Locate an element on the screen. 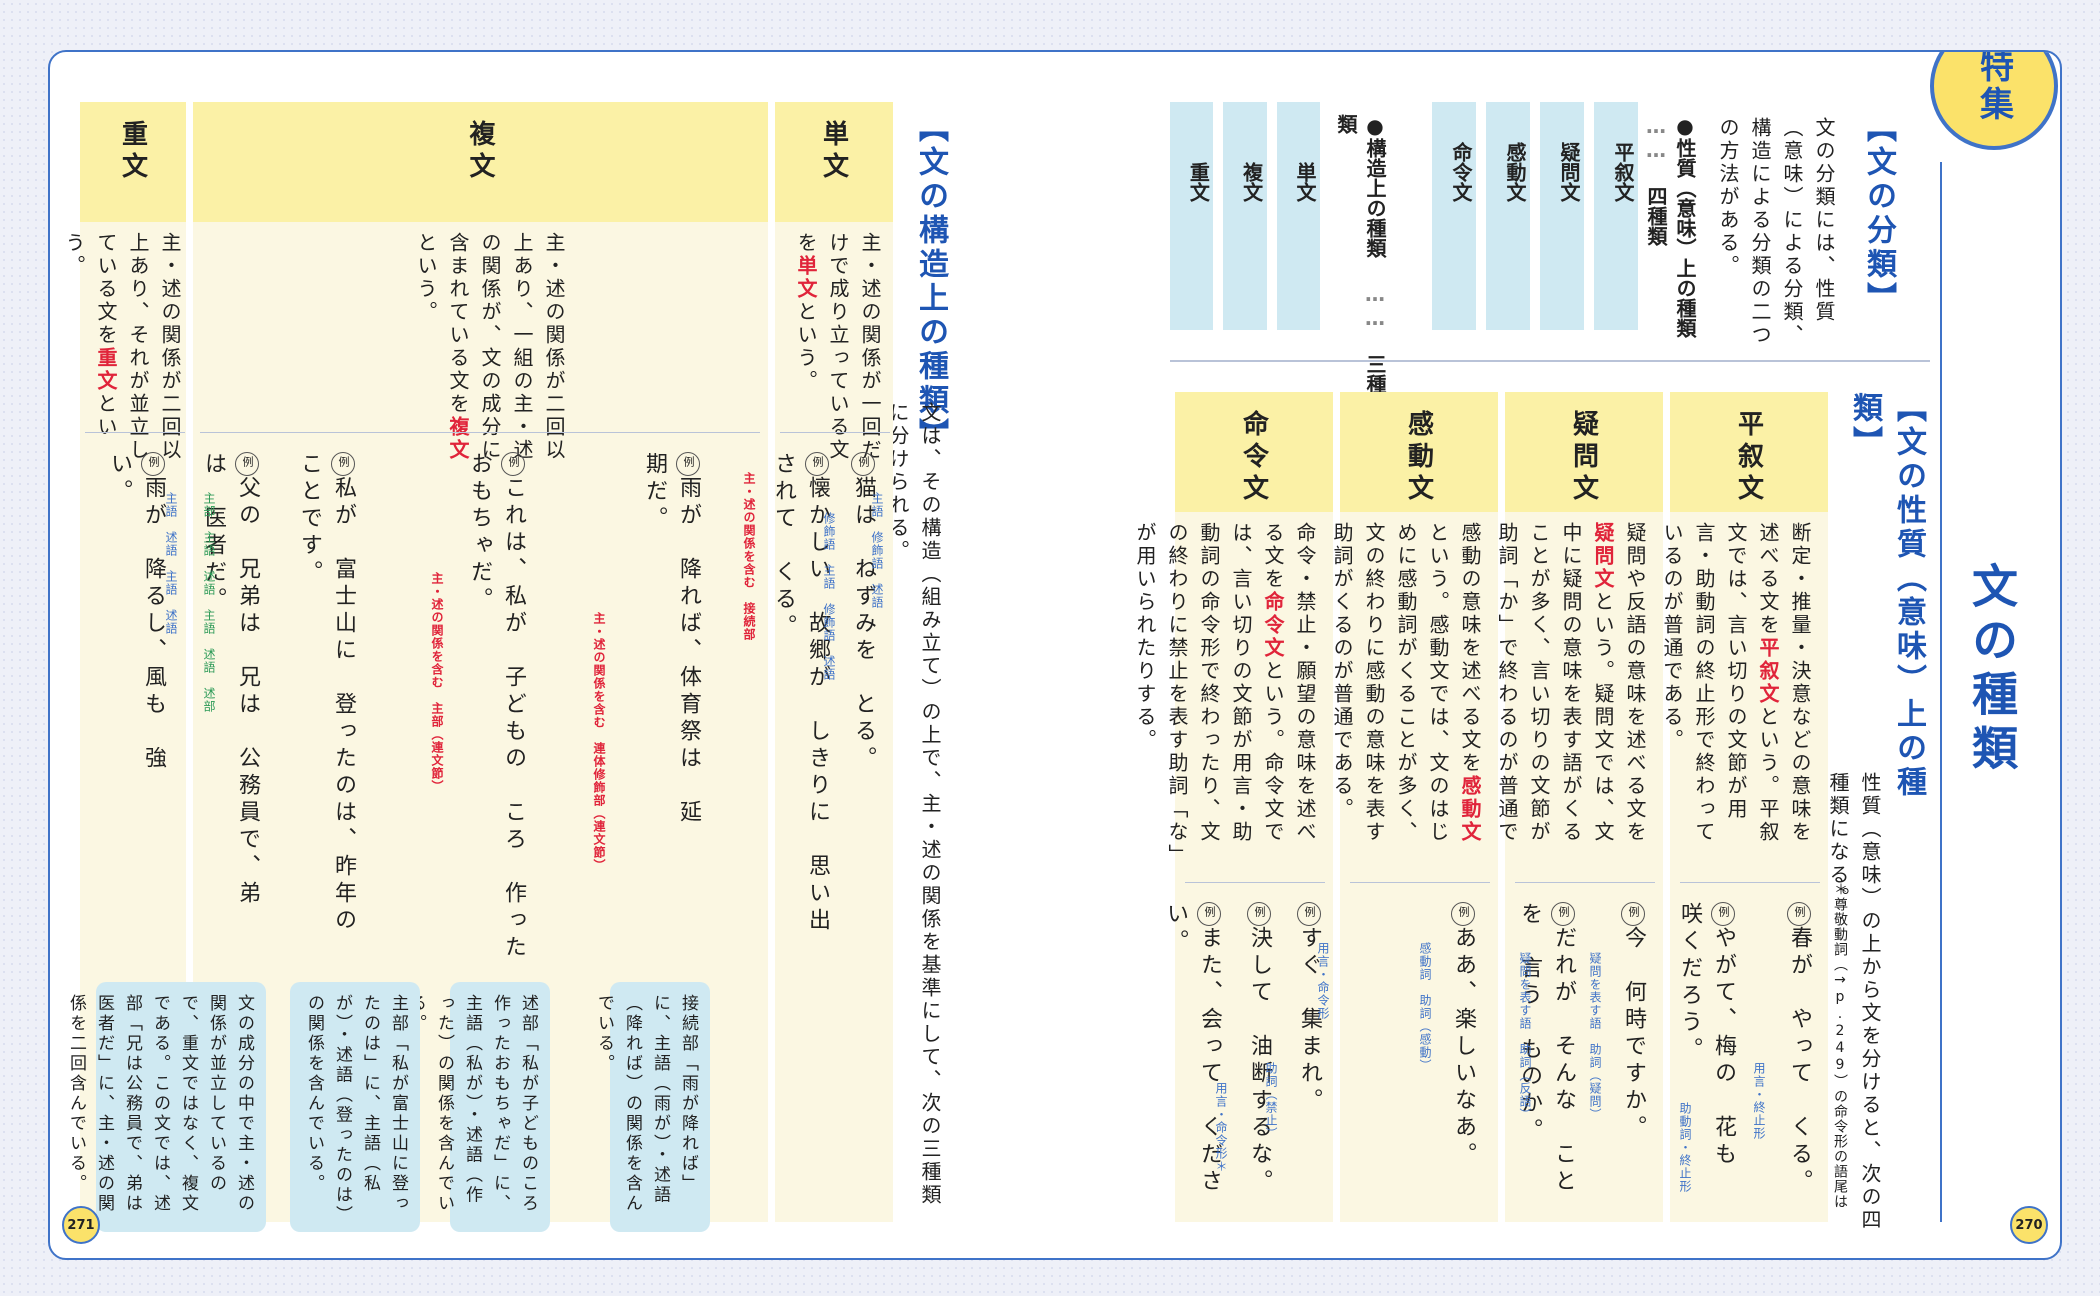 This screenshot has height=1296, width=2100. nature-count: 四種類 is located at coordinates (1656, 216).